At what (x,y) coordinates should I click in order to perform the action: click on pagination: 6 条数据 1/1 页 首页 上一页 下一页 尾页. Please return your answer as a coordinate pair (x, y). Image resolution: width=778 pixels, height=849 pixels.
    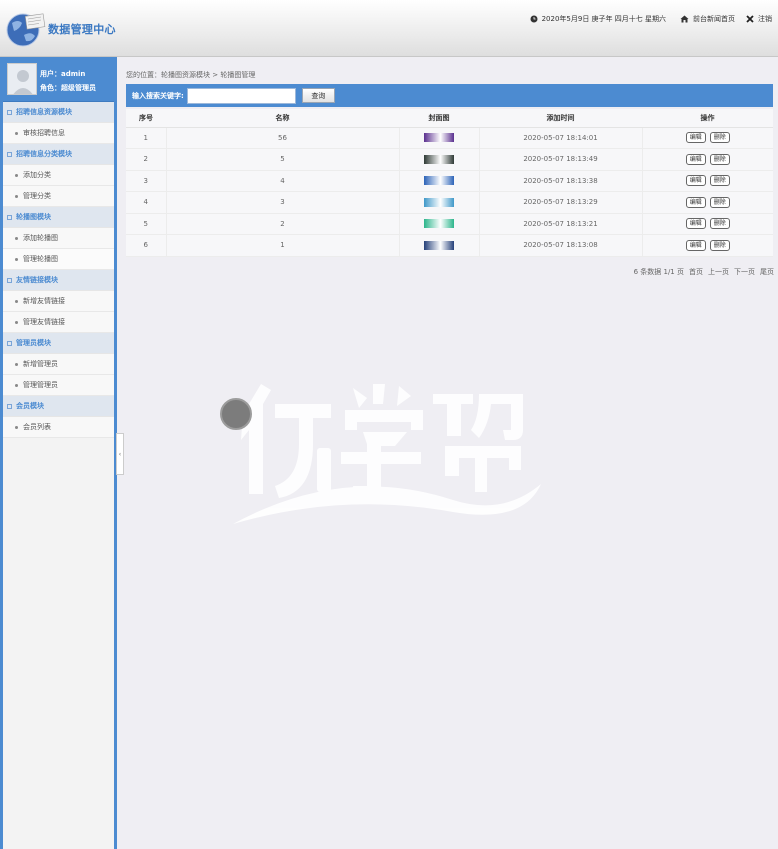
    Looking at the image, I should click on (704, 272).